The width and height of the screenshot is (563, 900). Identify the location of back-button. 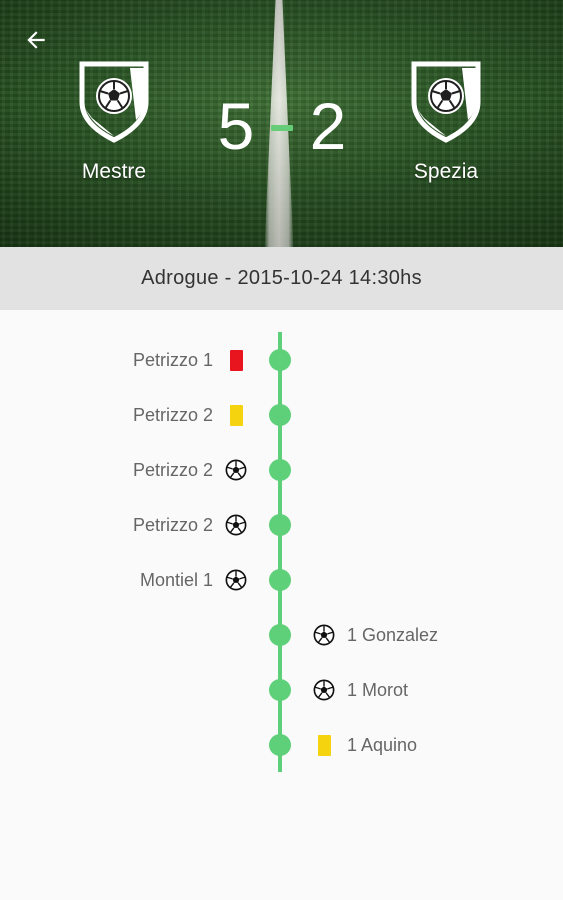
(36, 40).